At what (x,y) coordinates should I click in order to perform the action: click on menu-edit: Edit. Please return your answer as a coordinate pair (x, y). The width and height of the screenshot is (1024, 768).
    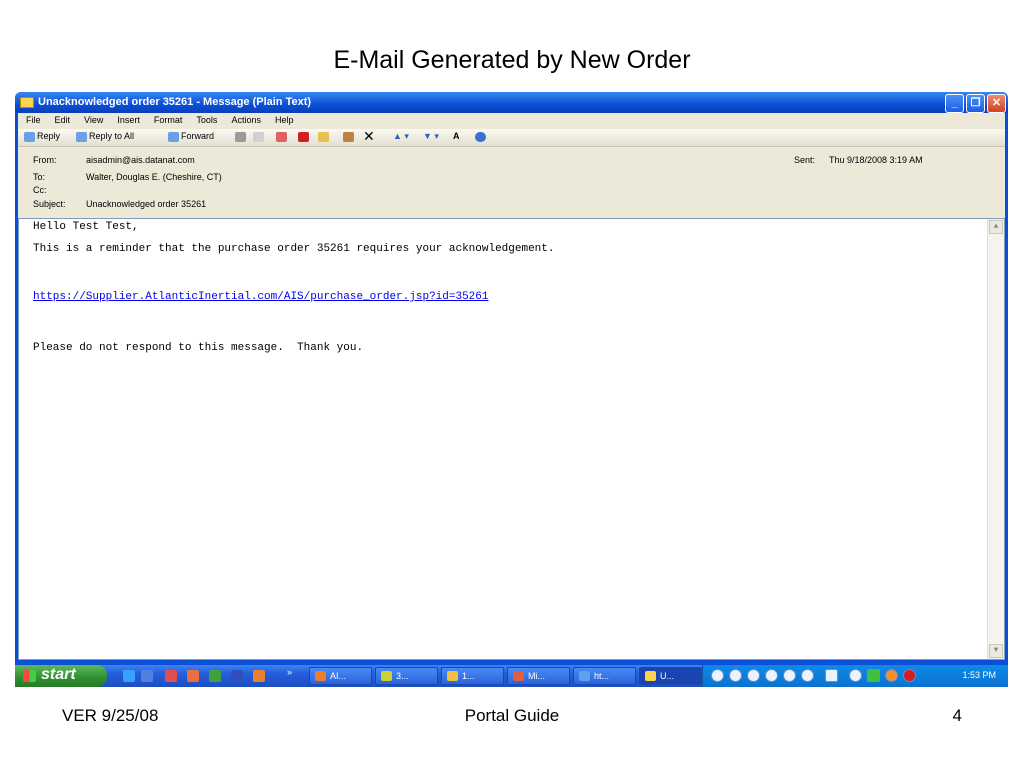
    Looking at the image, I should click on (63, 120).